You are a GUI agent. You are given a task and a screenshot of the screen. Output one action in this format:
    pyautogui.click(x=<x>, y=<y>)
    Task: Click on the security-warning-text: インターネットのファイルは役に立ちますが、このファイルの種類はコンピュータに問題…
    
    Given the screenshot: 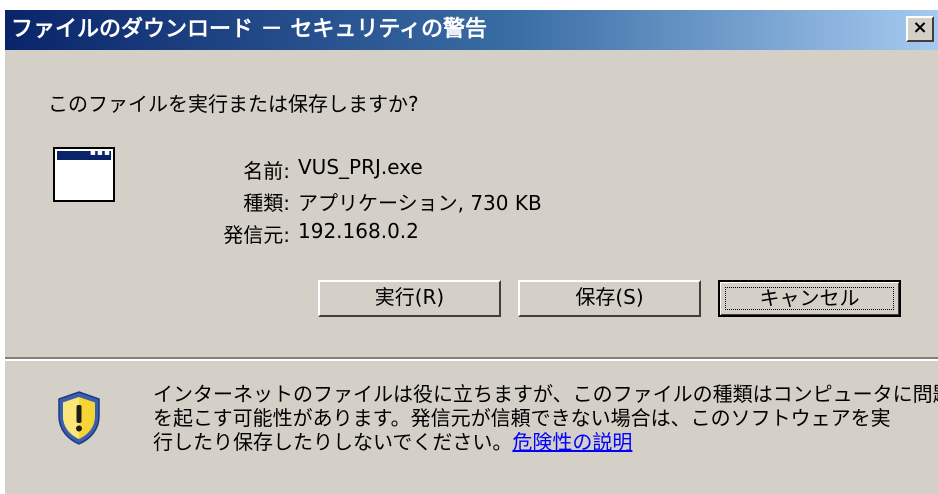 What is the action you would take?
    pyautogui.click(x=545, y=418)
    